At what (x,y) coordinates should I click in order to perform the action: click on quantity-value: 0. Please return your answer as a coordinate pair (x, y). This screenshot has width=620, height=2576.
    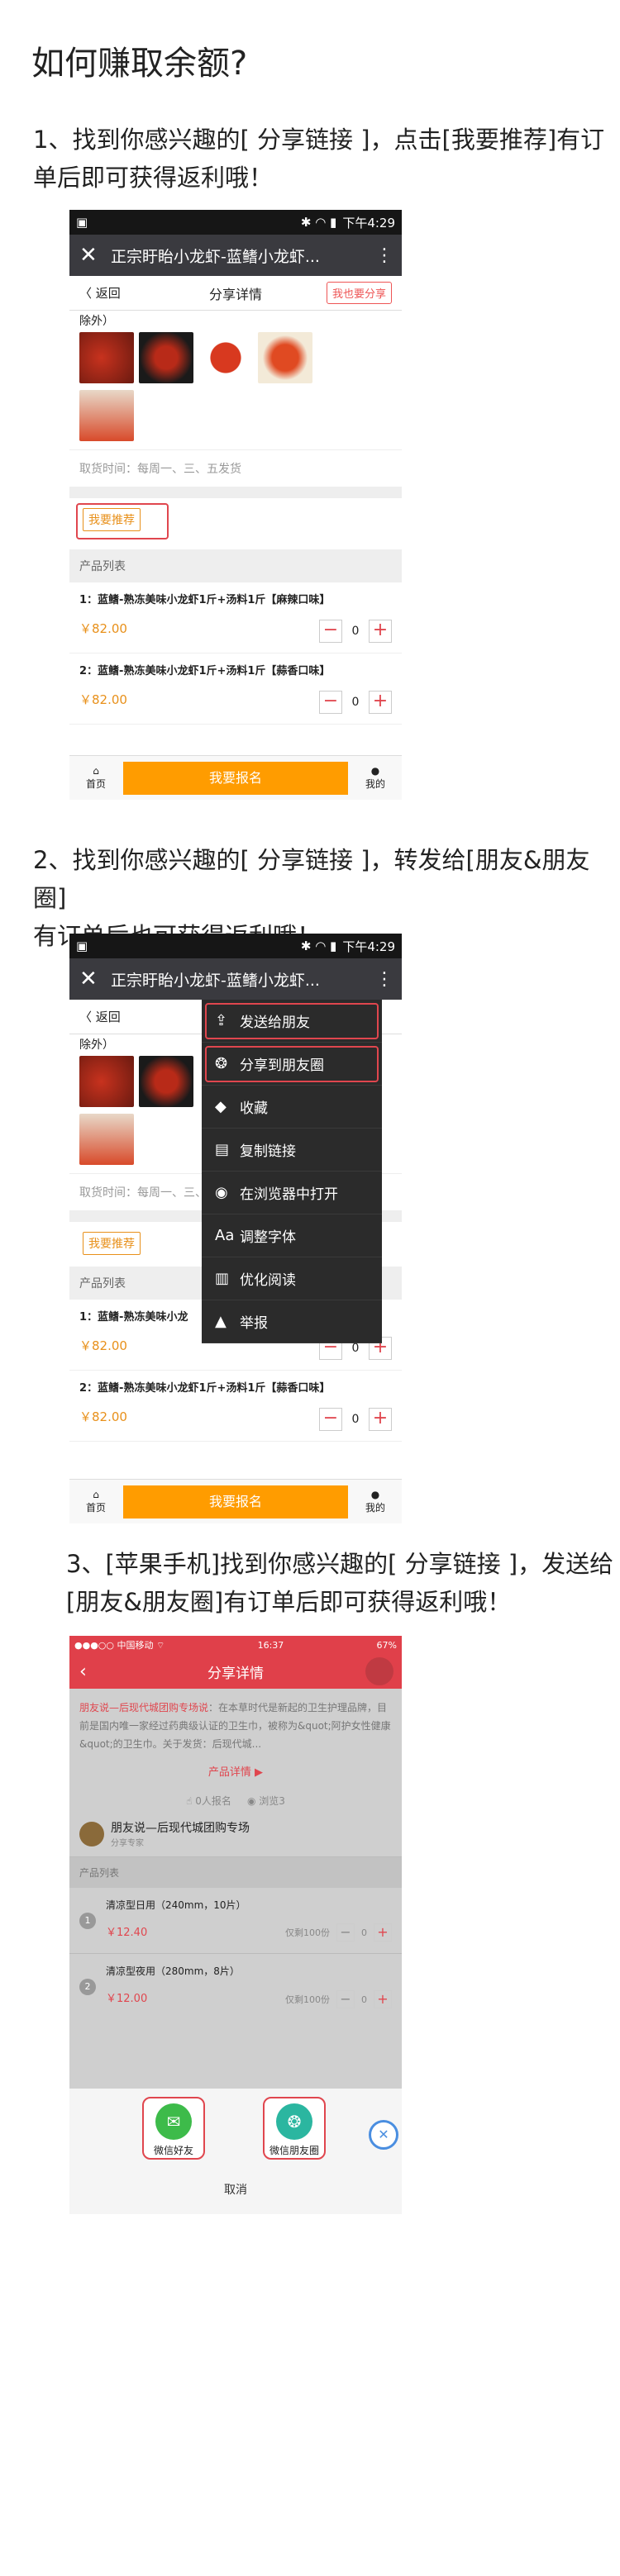
    Looking at the image, I should click on (364, 1932).